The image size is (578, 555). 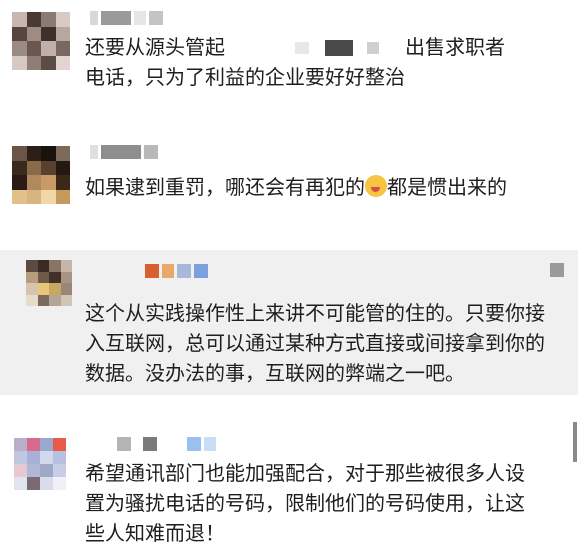 I want to click on drooling-face-icon, so click(x=376, y=186).